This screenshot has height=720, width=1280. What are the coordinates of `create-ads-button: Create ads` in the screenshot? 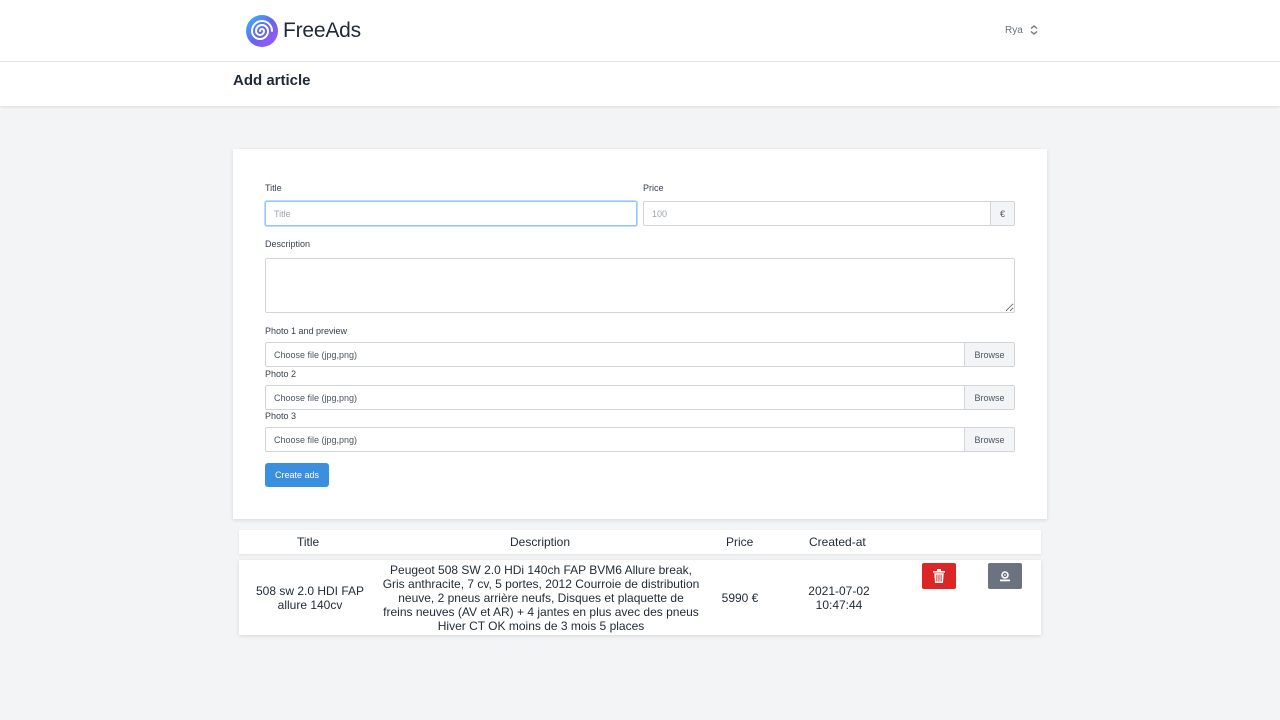 It's located at (297, 475).